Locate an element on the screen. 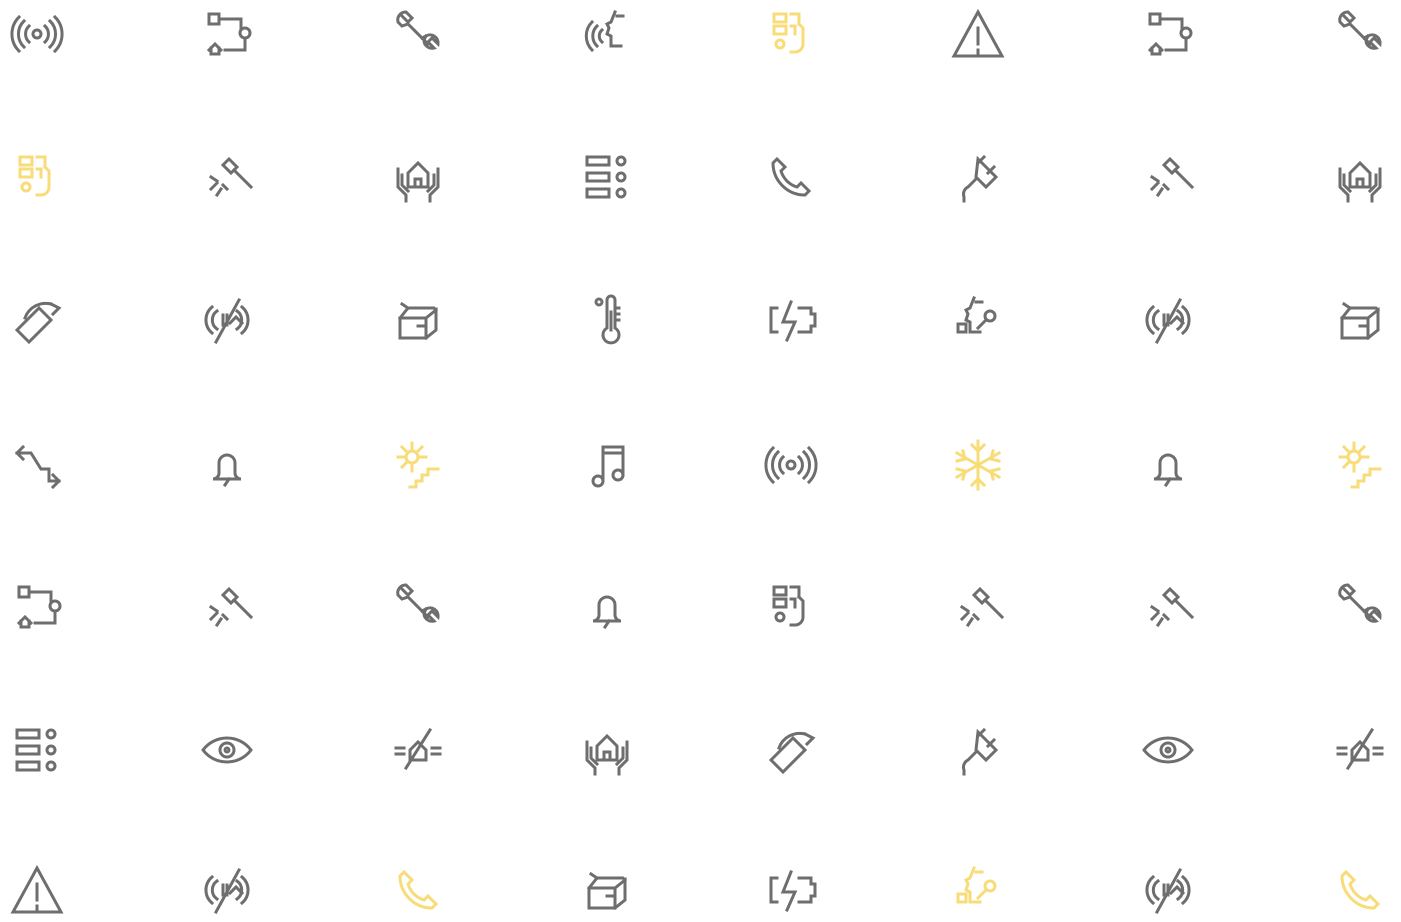 This screenshot has height=922, width=1401. music-note-icon is located at coordinates (607, 465).